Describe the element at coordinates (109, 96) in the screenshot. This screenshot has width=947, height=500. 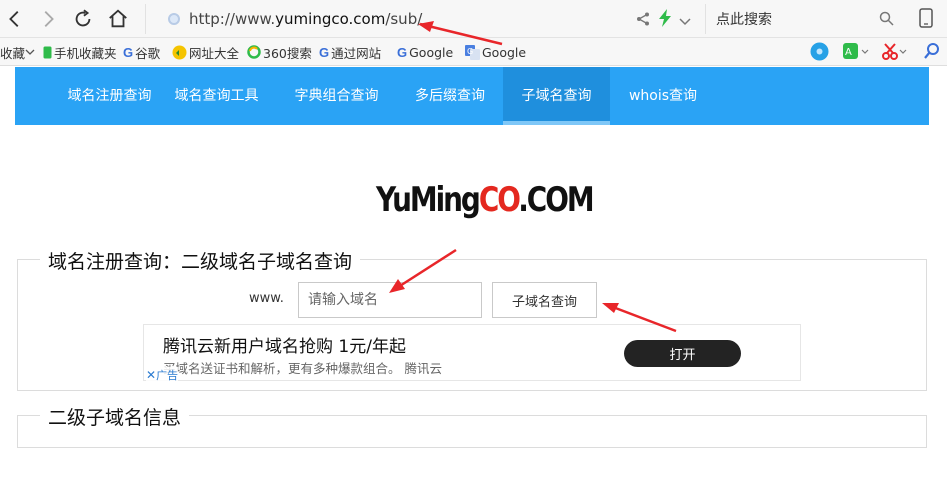
I see `nav-domain-register-query: 域名注册查询` at that location.